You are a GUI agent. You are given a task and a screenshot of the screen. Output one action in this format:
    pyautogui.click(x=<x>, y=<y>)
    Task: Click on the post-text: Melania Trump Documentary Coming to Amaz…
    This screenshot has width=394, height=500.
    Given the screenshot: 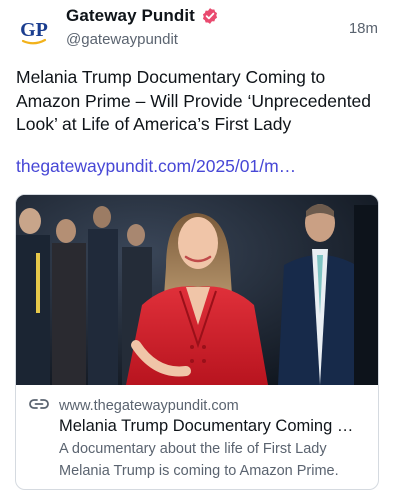 What is the action you would take?
    pyautogui.click(x=194, y=100)
    